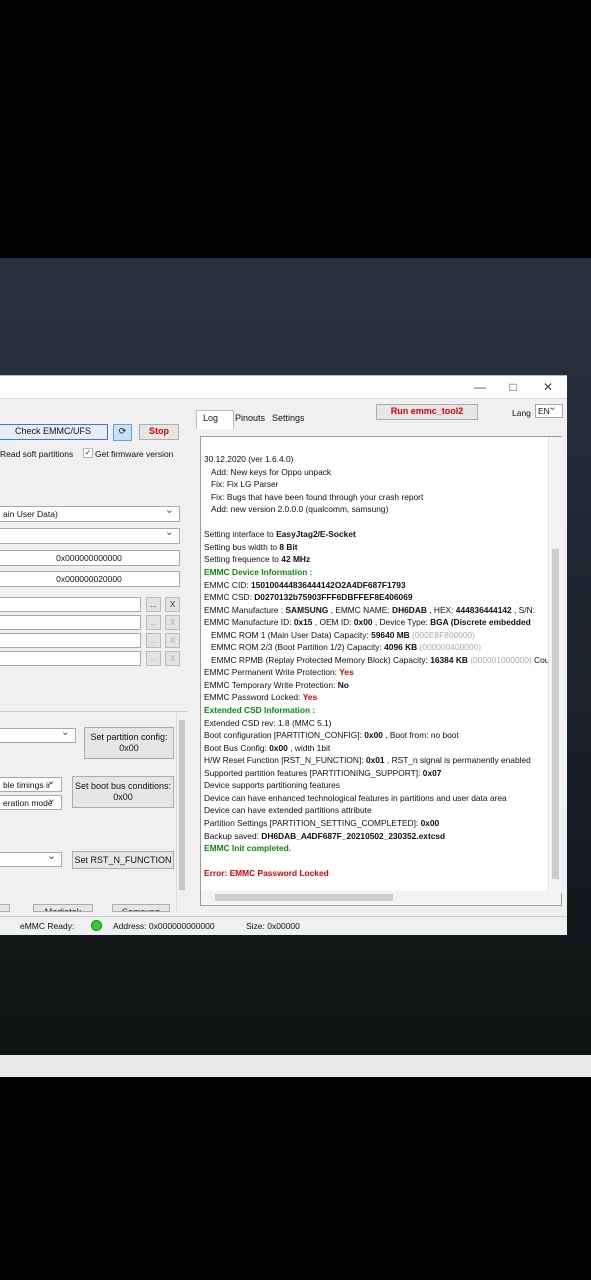 The width and height of the screenshot is (591, 1280). What do you see at coordinates (38, 735) in the screenshot?
I see `config-select` at bounding box center [38, 735].